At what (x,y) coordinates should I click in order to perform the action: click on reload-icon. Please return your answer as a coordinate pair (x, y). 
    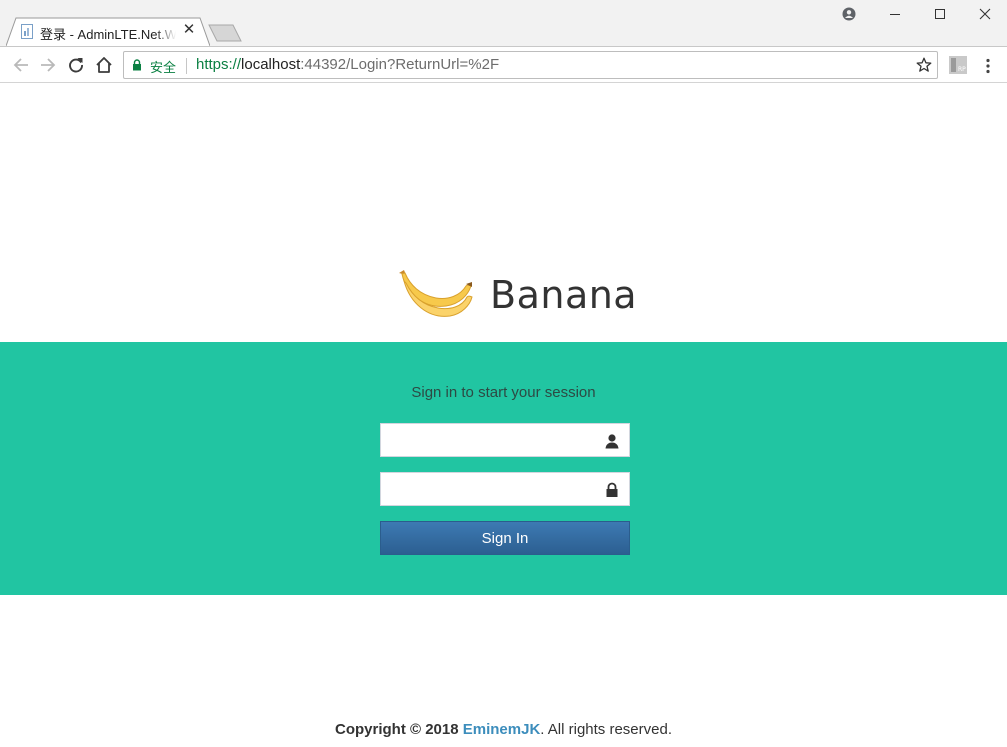
    Looking at the image, I should click on (76, 65).